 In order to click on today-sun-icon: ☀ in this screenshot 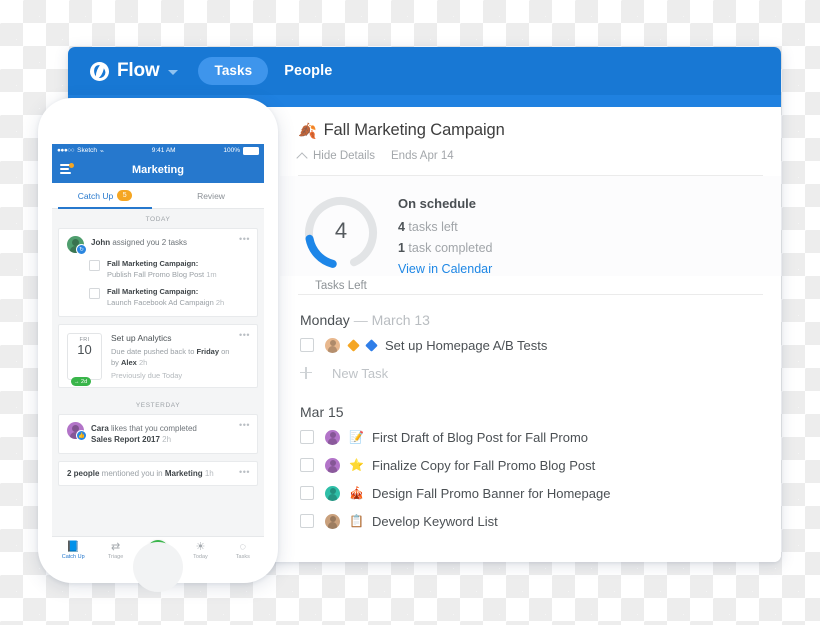, I will do `click(200, 547)`.